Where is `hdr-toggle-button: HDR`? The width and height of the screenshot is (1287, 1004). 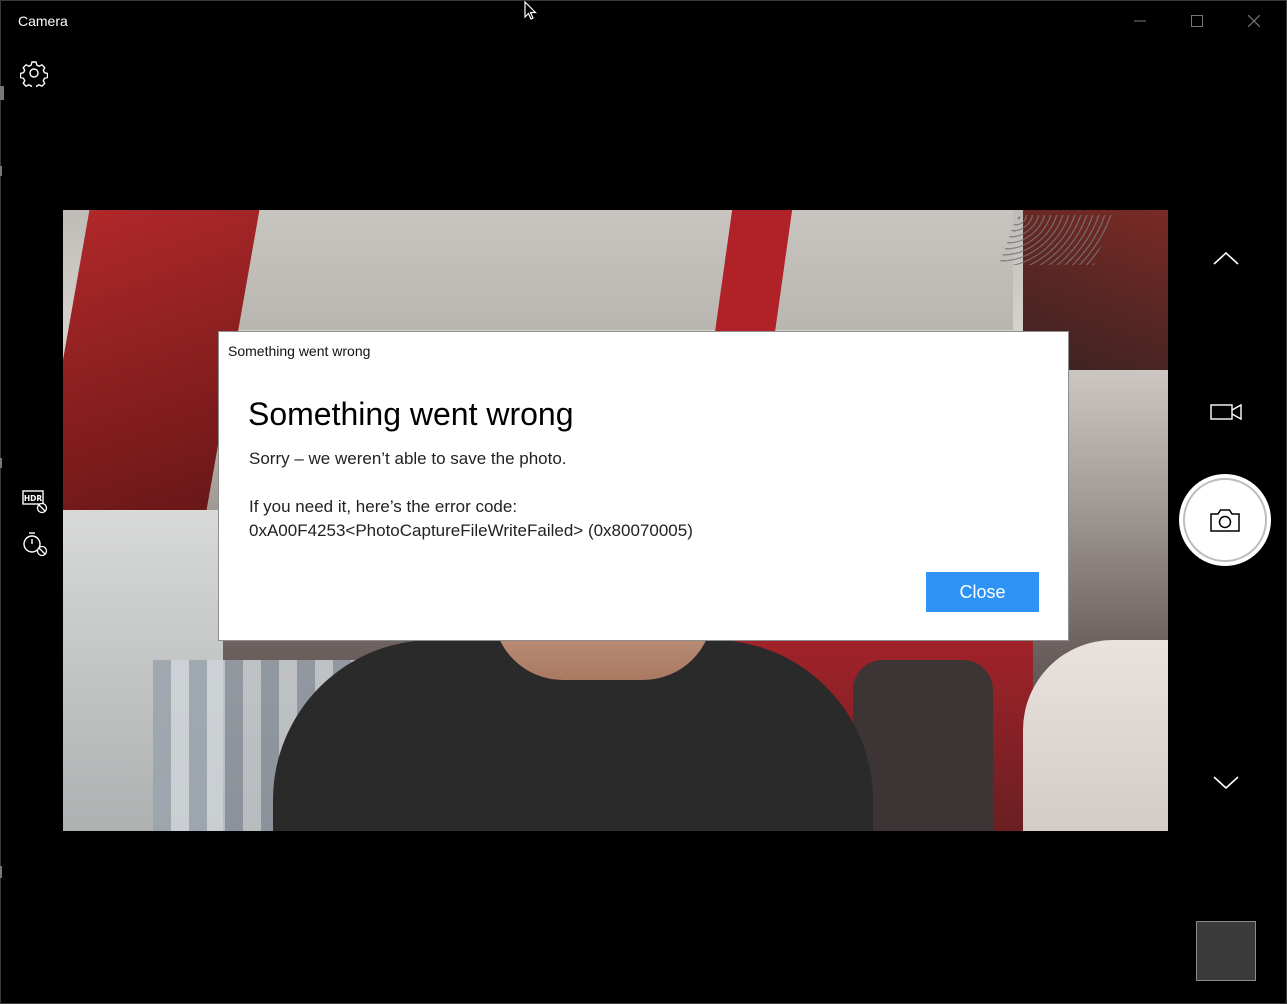
hdr-toggle-button: HDR is located at coordinates (35, 501).